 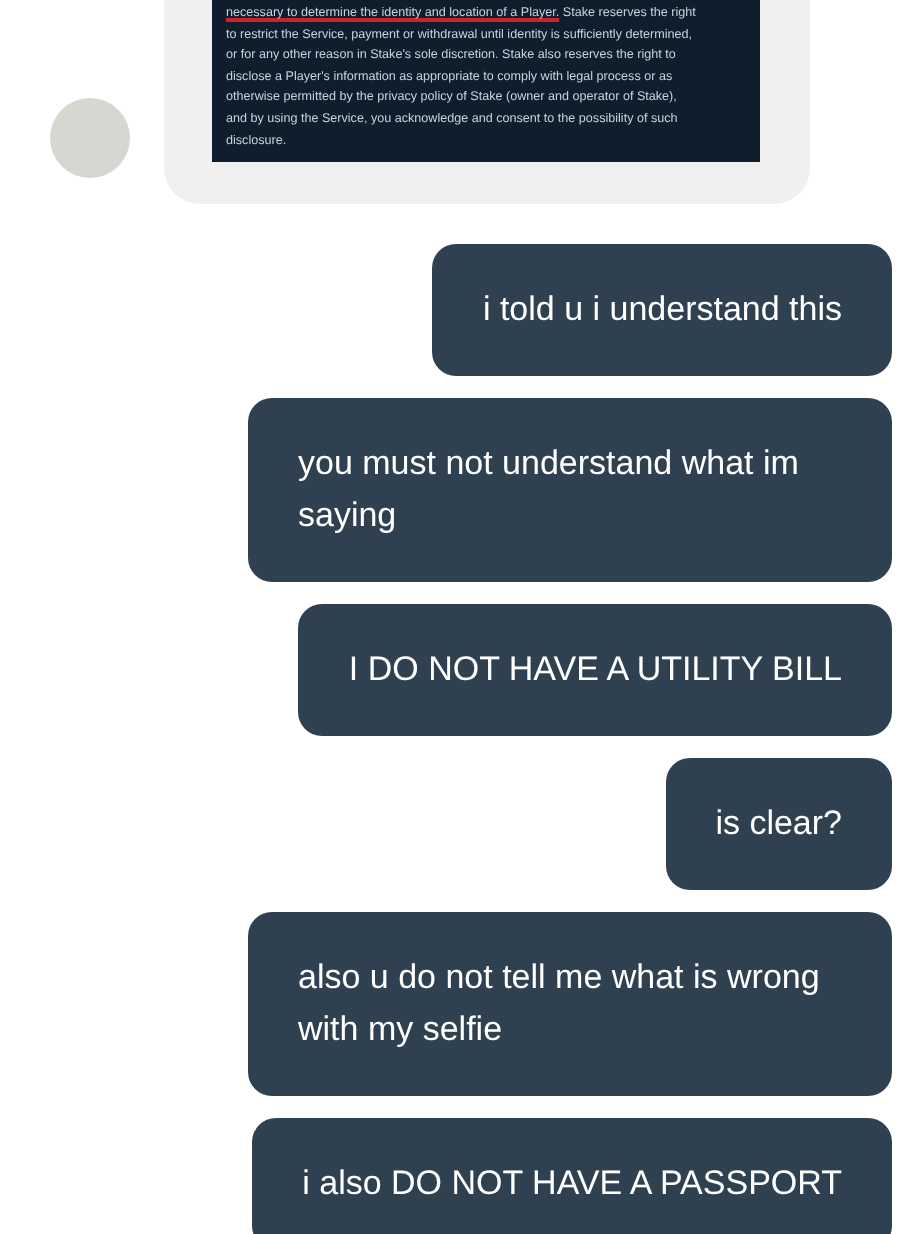 What do you see at coordinates (595, 670) in the screenshot?
I see `message-bubble: I DO NOT HAVE A UTILITY BILL` at bounding box center [595, 670].